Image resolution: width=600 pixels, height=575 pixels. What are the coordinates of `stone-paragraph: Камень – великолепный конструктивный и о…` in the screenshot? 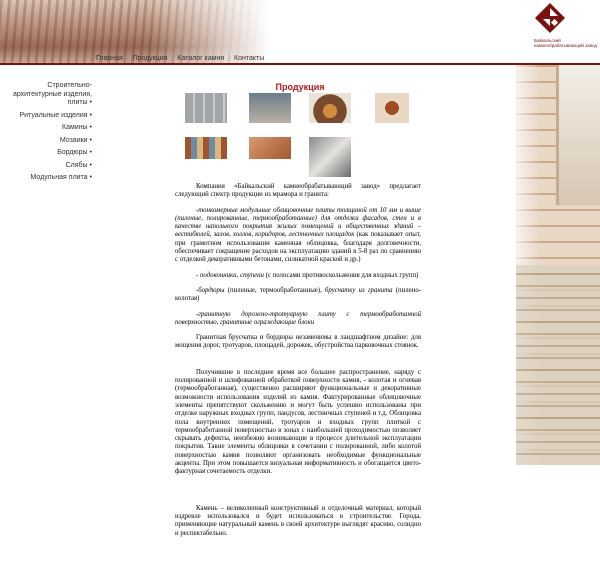 It's located at (298, 520).